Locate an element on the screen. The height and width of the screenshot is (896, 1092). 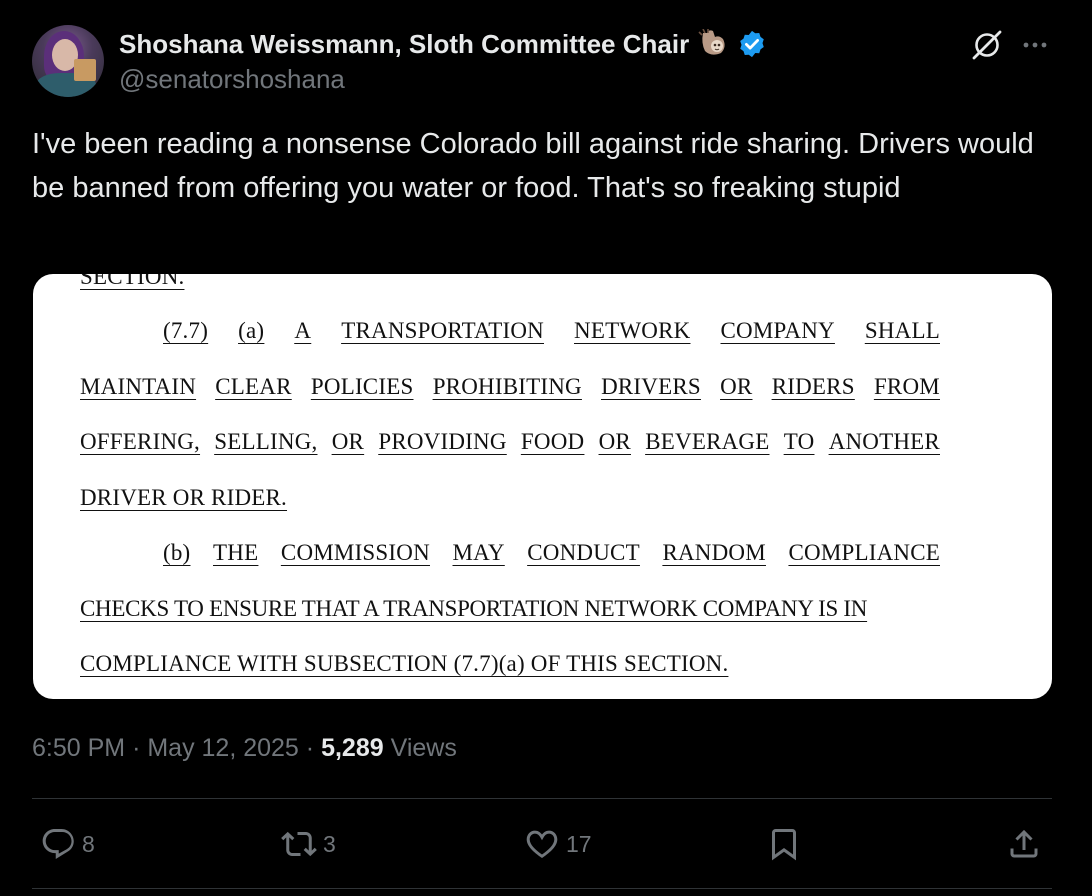
author-handle: @senatorshoshana is located at coordinates (232, 79).